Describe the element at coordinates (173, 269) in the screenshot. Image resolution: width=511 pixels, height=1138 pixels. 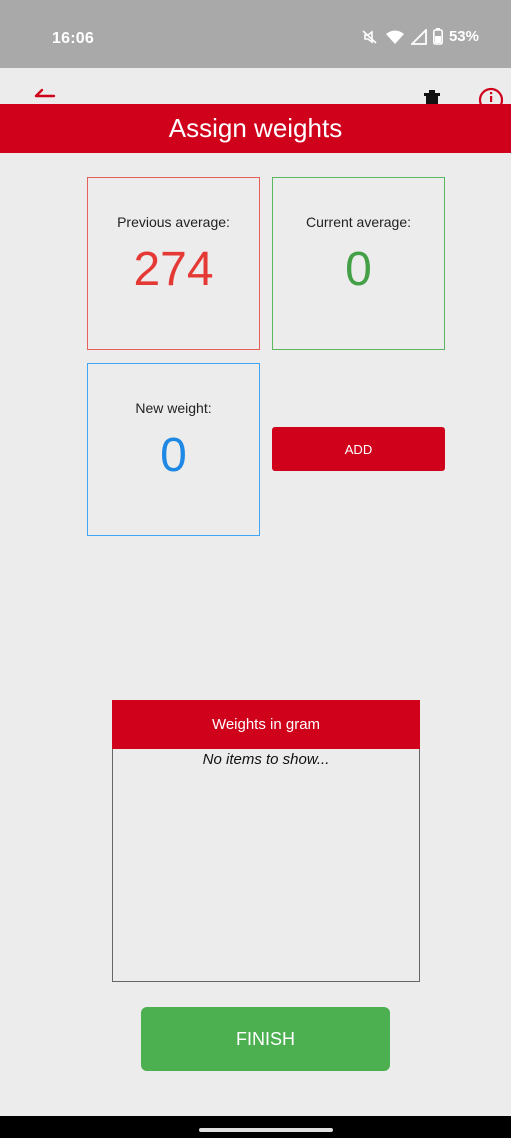
I see `previous-average-value: 274` at that location.